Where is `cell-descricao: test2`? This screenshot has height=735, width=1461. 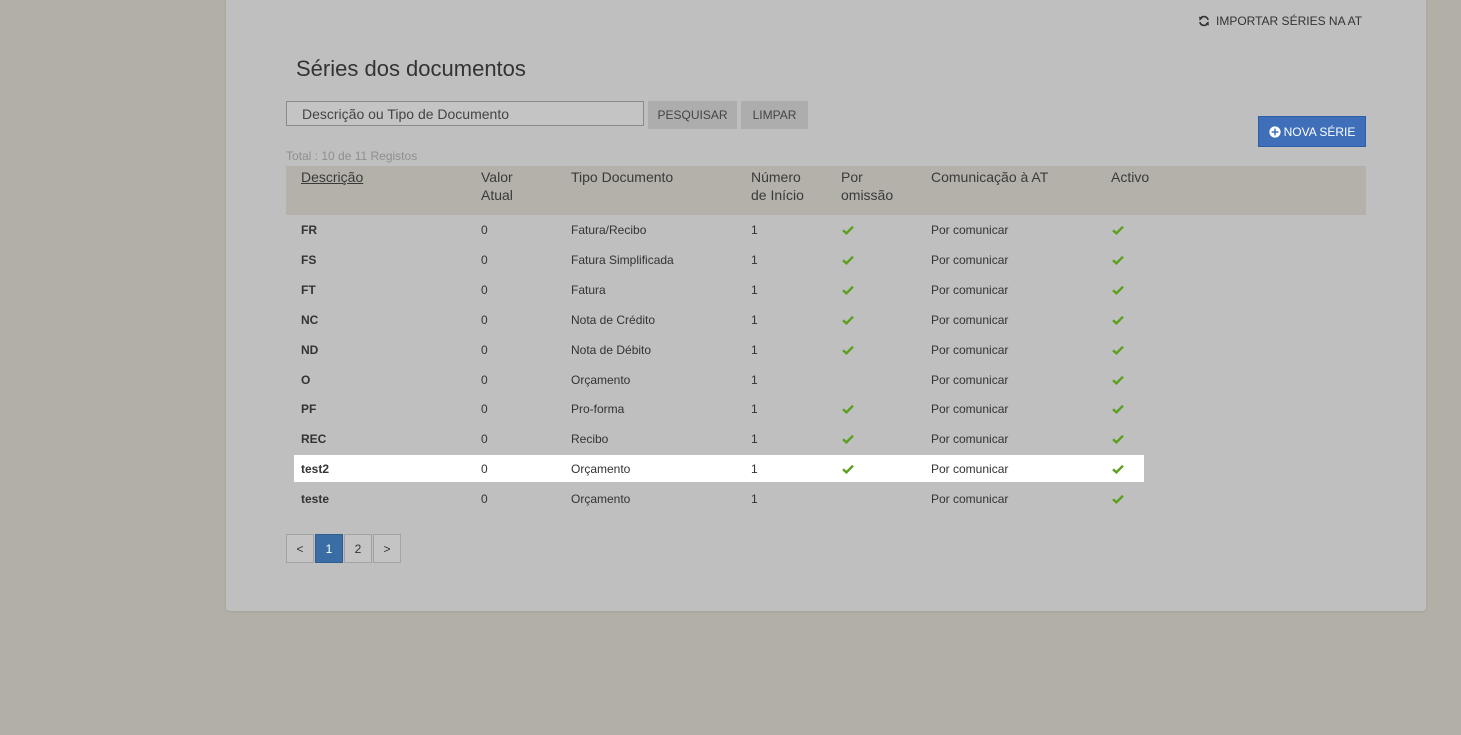
cell-descricao: test2 is located at coordinates (315, 469).